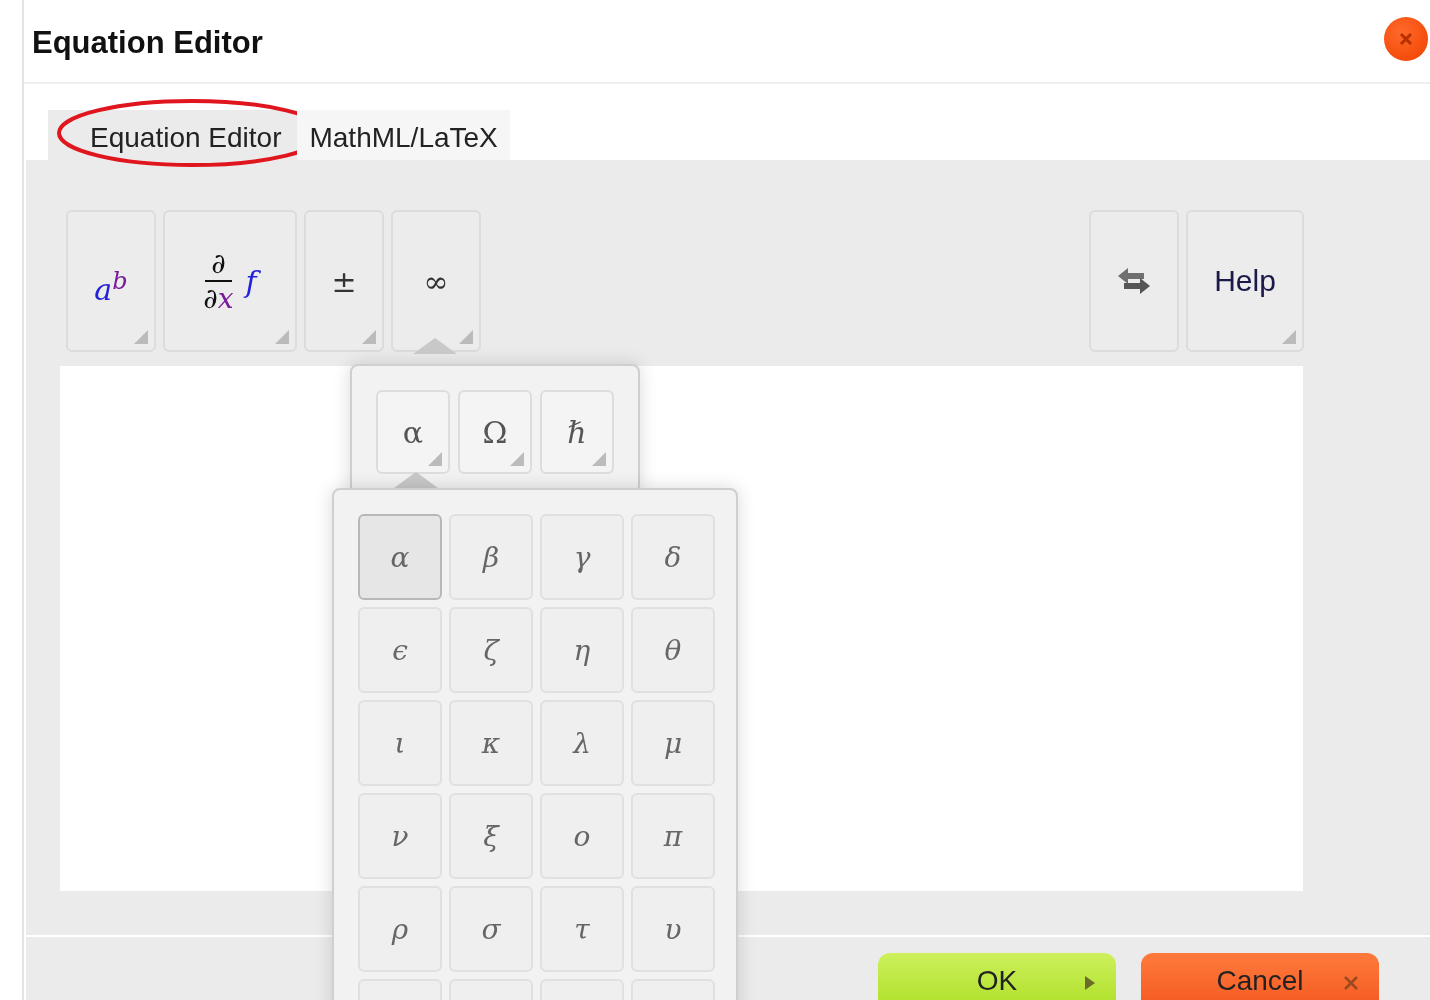  Describe the element at coordinates (1260, 976) in the screenshot. I see `dialog-button: Cancel` at that location.